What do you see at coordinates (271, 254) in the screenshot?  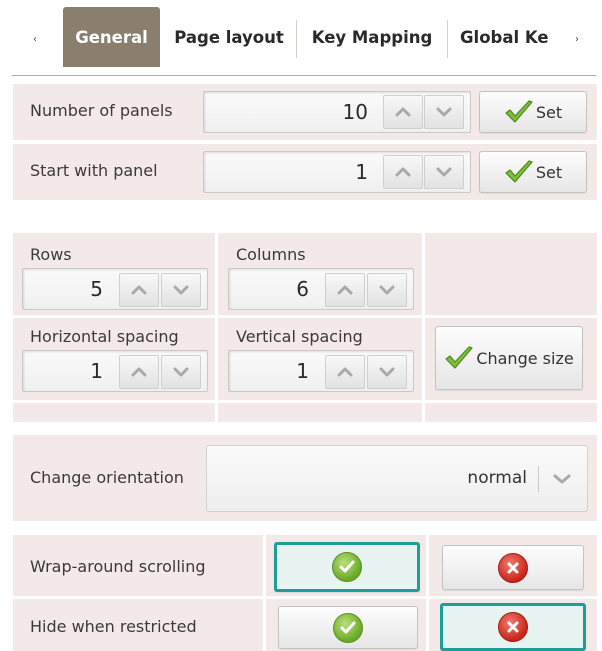 I see `columns-label: Columns` at bounding box center [271, 254].